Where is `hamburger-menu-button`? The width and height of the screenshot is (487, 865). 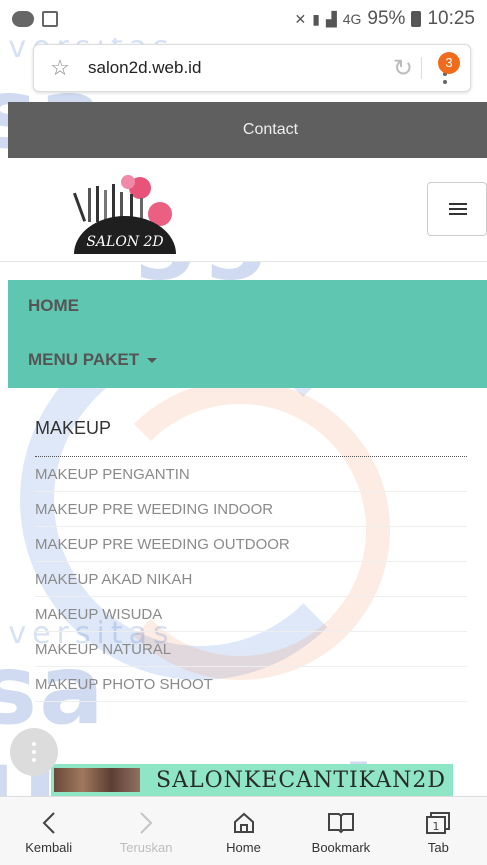
hamburger-menu-button is located at coordinates (457, 209).